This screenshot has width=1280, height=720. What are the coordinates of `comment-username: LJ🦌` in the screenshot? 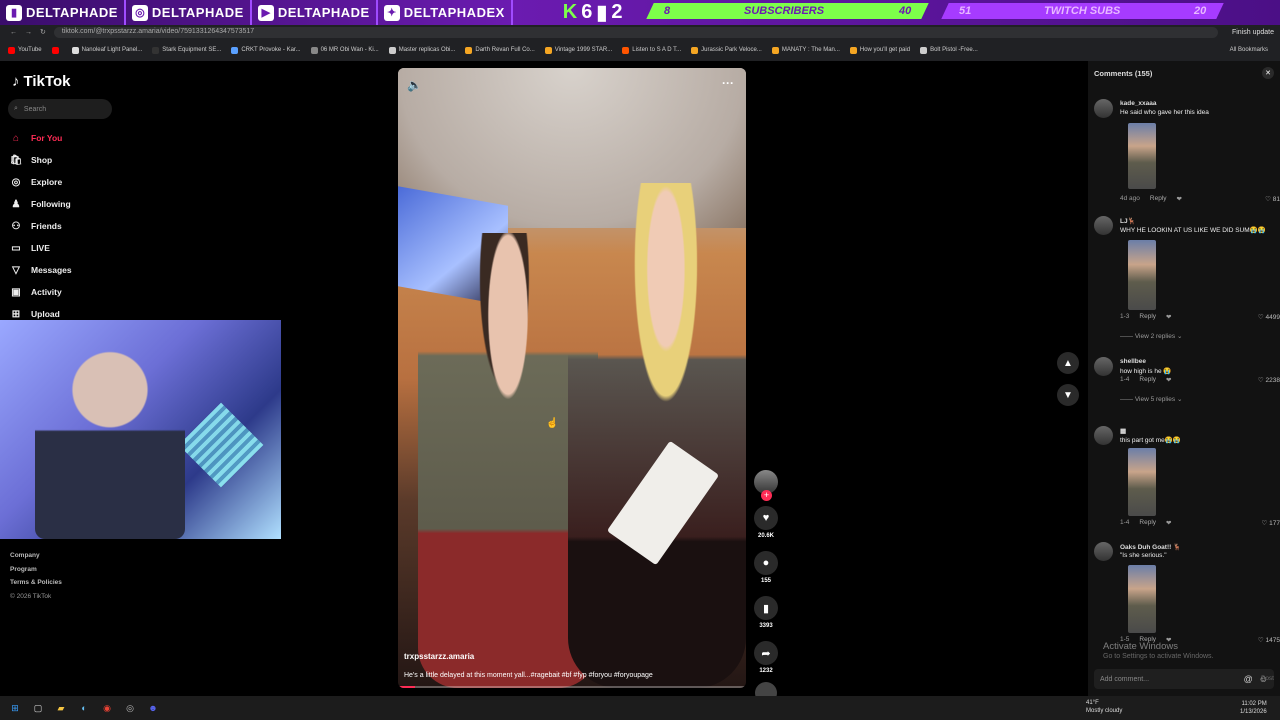 It's located at (1128, 221).